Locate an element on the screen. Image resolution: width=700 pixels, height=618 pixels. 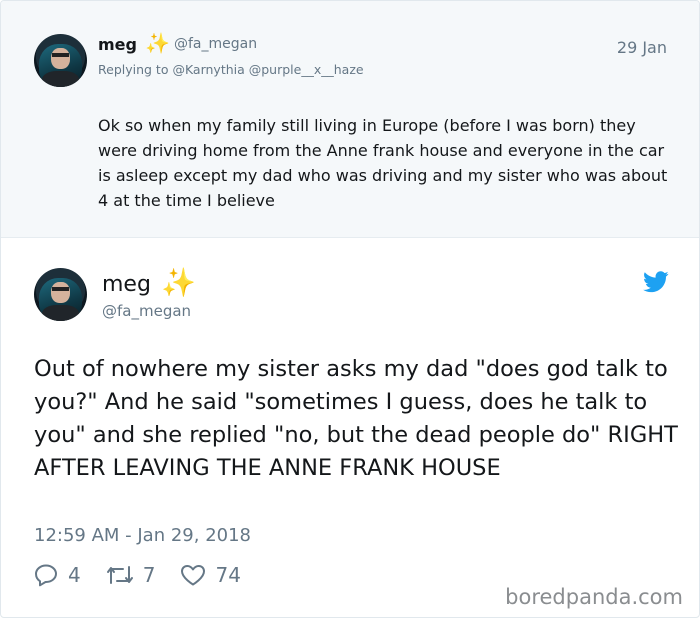
retweet-count: 7 is located at coordinates (149, 575).